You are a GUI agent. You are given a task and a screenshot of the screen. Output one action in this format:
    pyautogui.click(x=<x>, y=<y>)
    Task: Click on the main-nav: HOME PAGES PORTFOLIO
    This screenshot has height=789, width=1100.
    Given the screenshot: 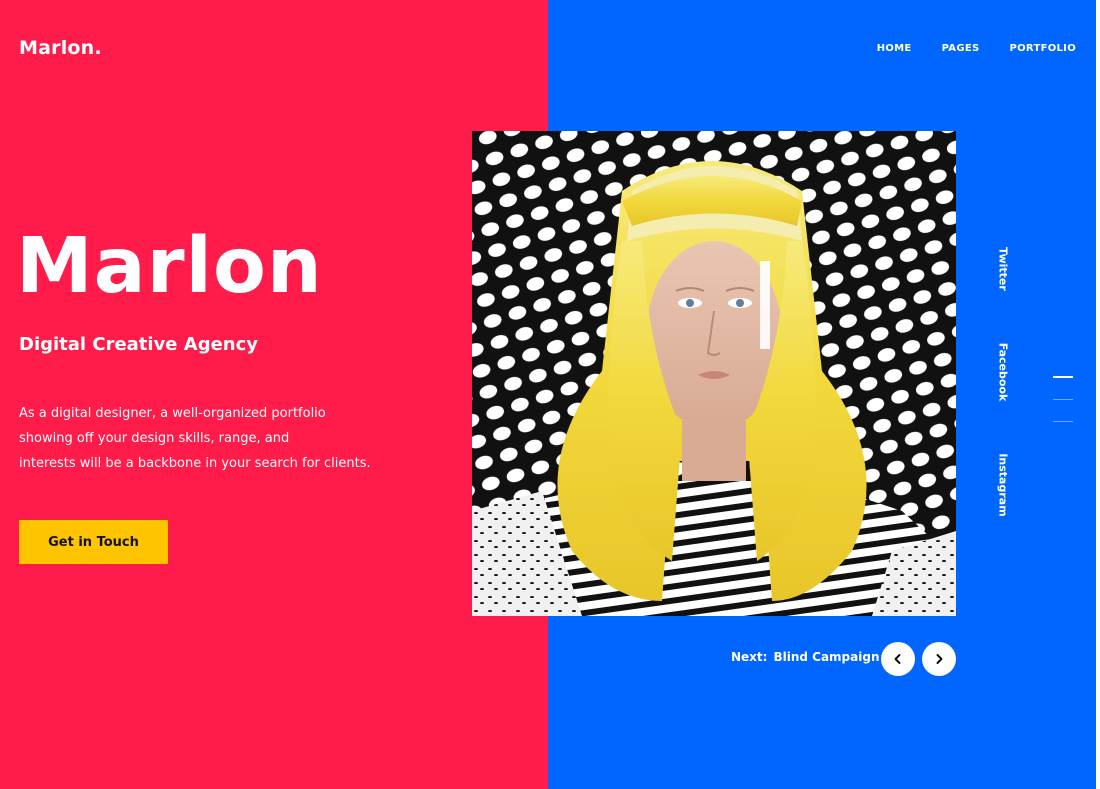 What is the action you would take?
    pyautogui.click(x=976, y=48)
    